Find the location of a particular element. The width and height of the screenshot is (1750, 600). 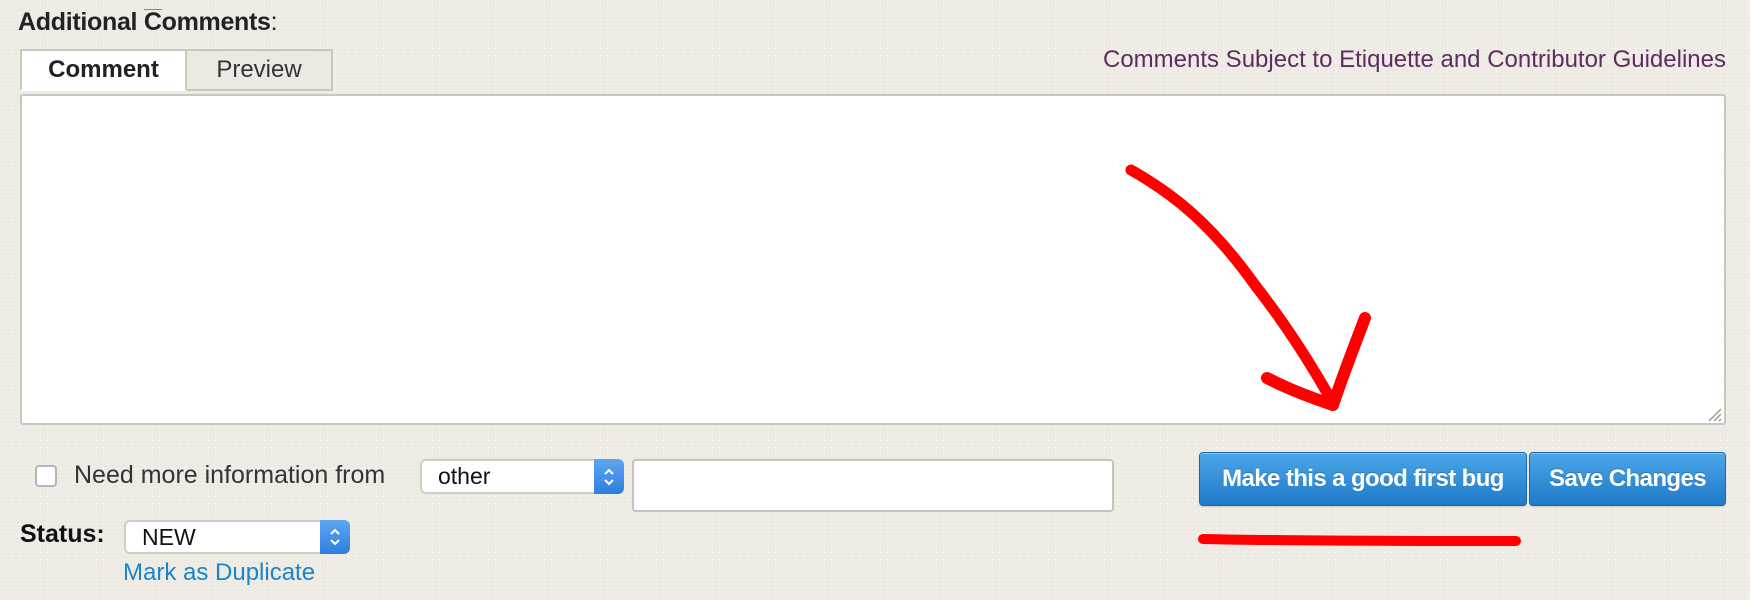

mark-as-duplicate-link: Mark as Duplicate is located at coordinates (219, 573).